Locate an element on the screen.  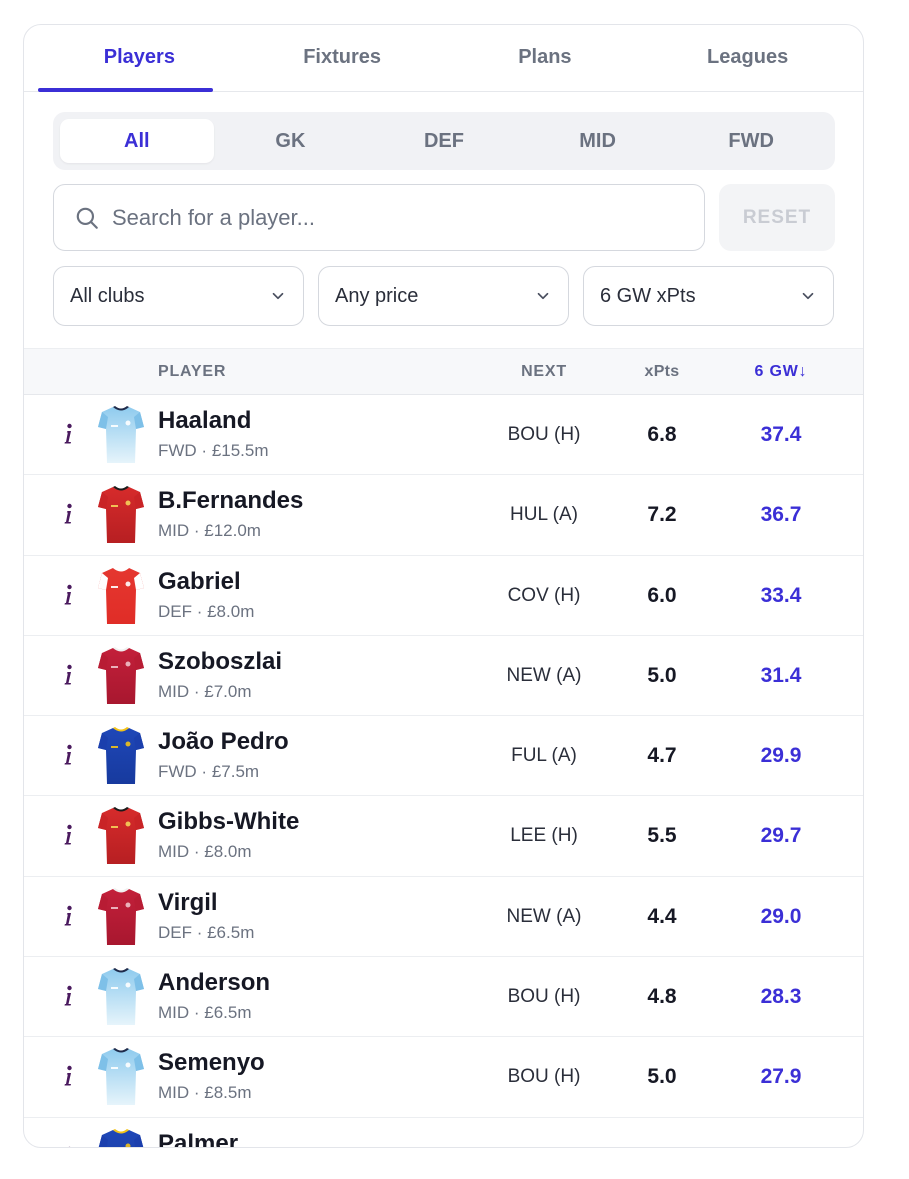
six-gw-value: 29.9 is located at coordinates (781, 756).